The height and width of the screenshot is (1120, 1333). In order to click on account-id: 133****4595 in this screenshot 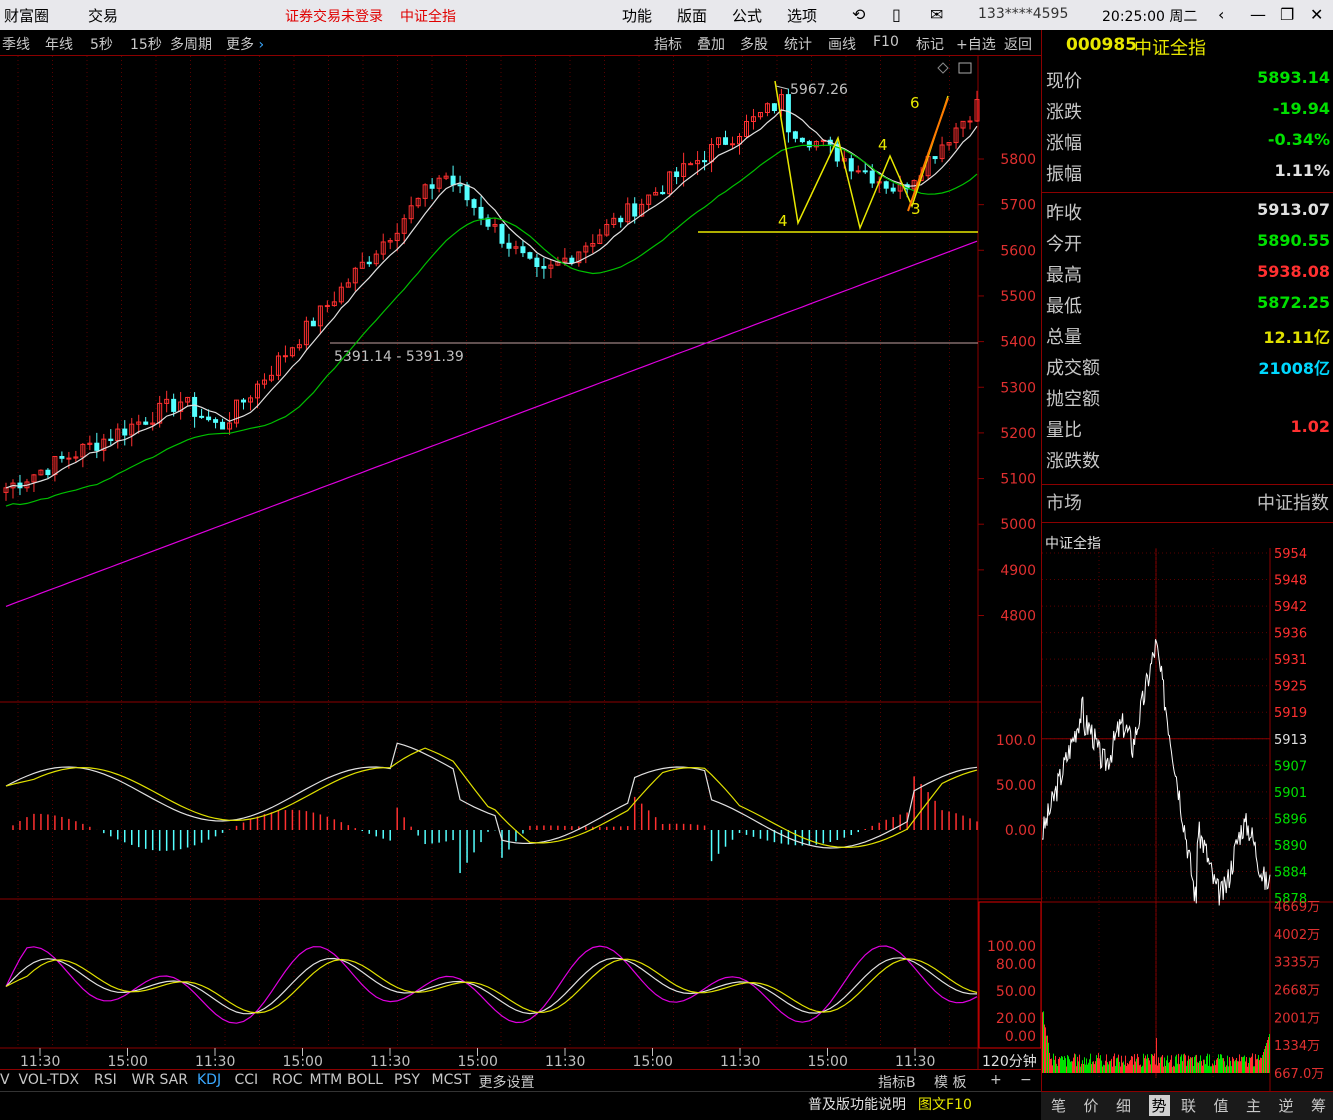, I will do `click(1023, 14)`.